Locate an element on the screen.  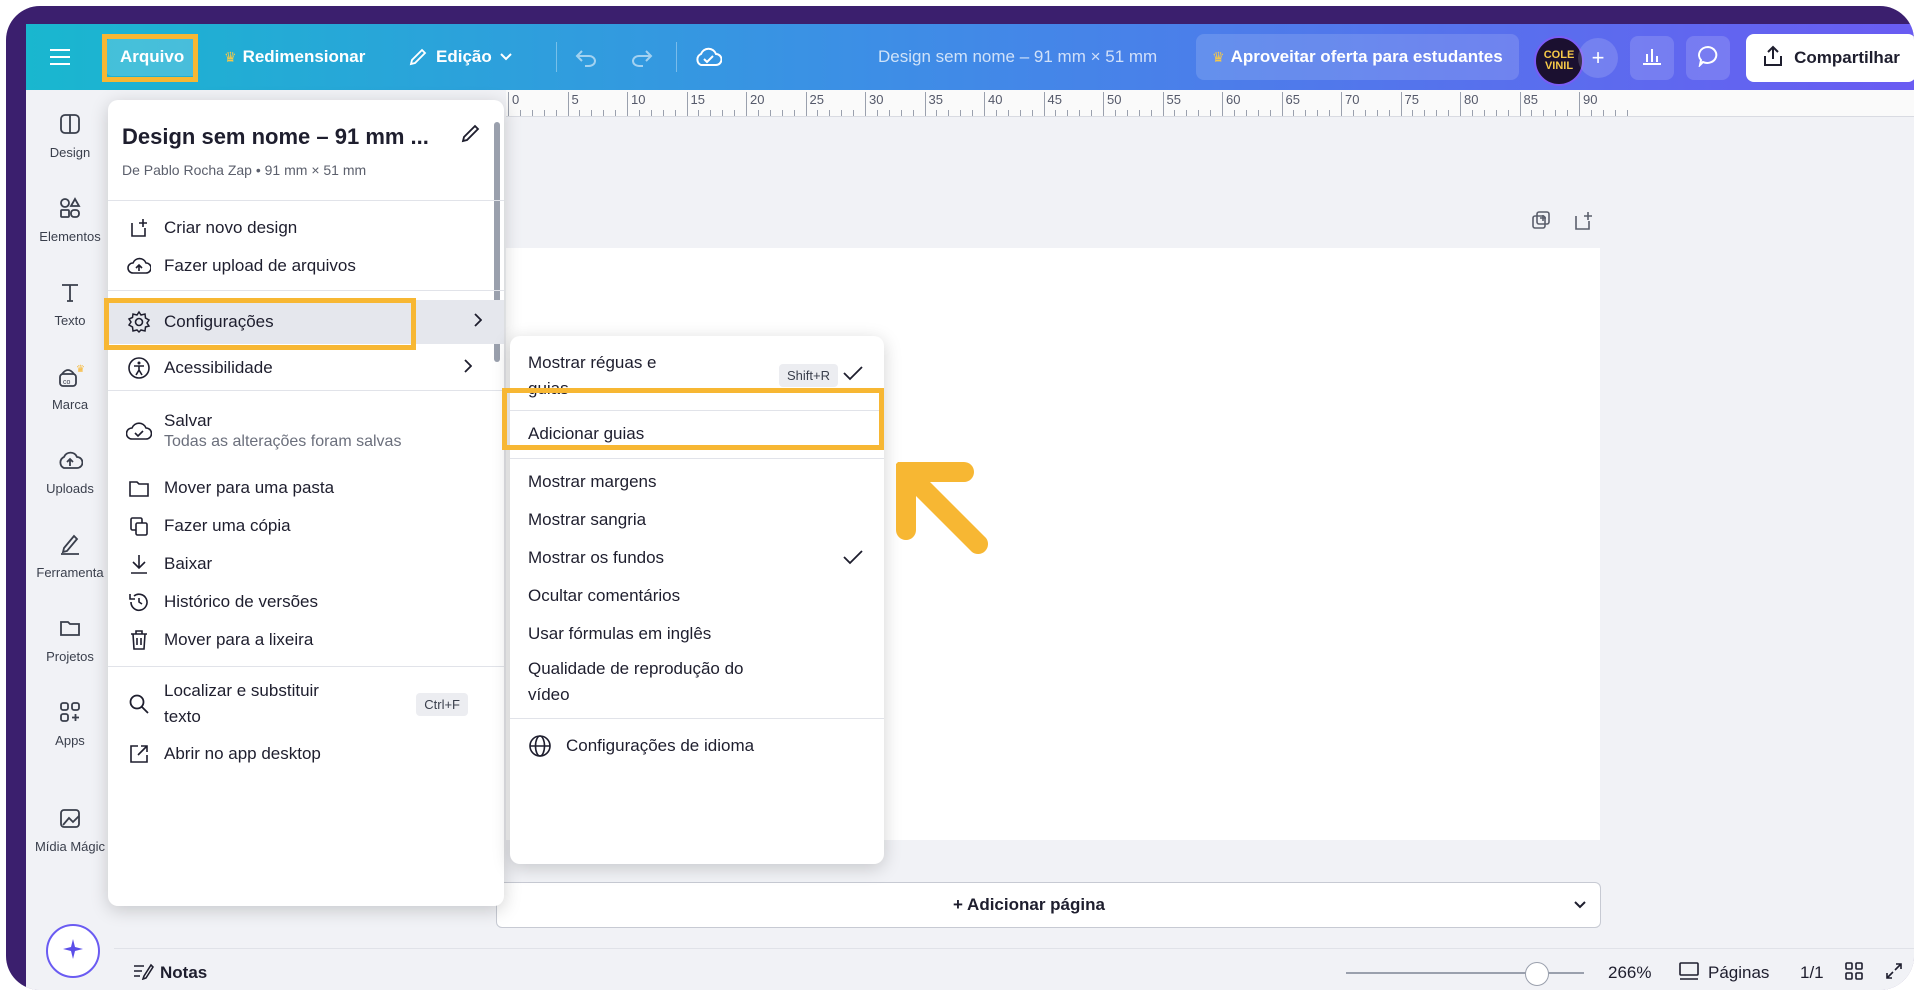
ruler-label: 45 is located at coordinates (1054, 99).